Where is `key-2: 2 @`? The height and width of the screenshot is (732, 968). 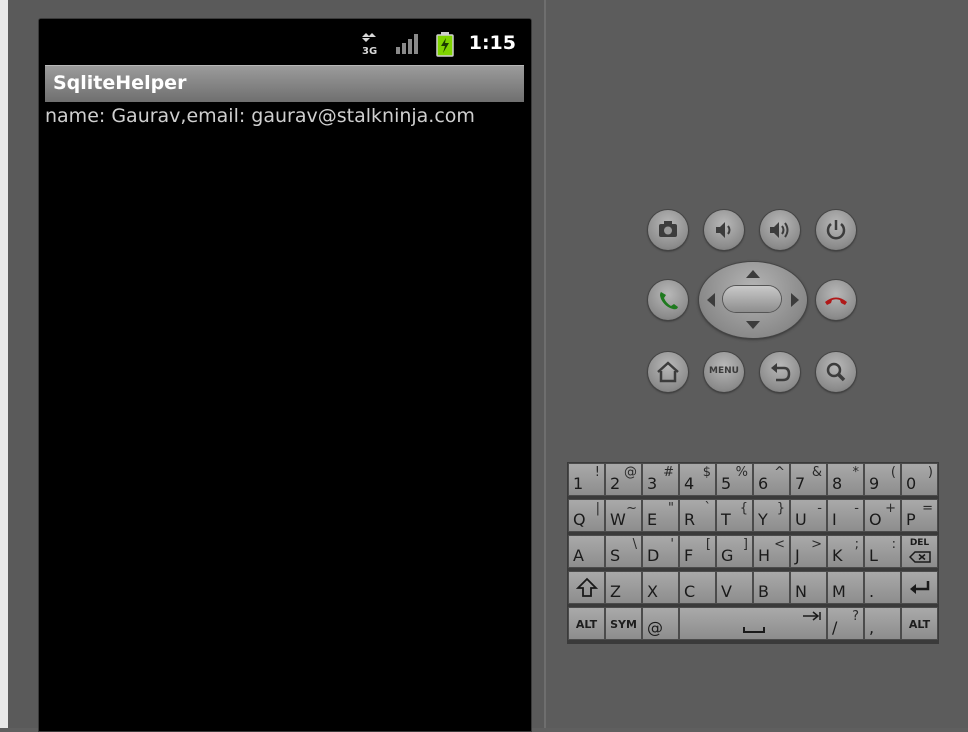 key-2: 2 @ is located at coordinates (623, 479).